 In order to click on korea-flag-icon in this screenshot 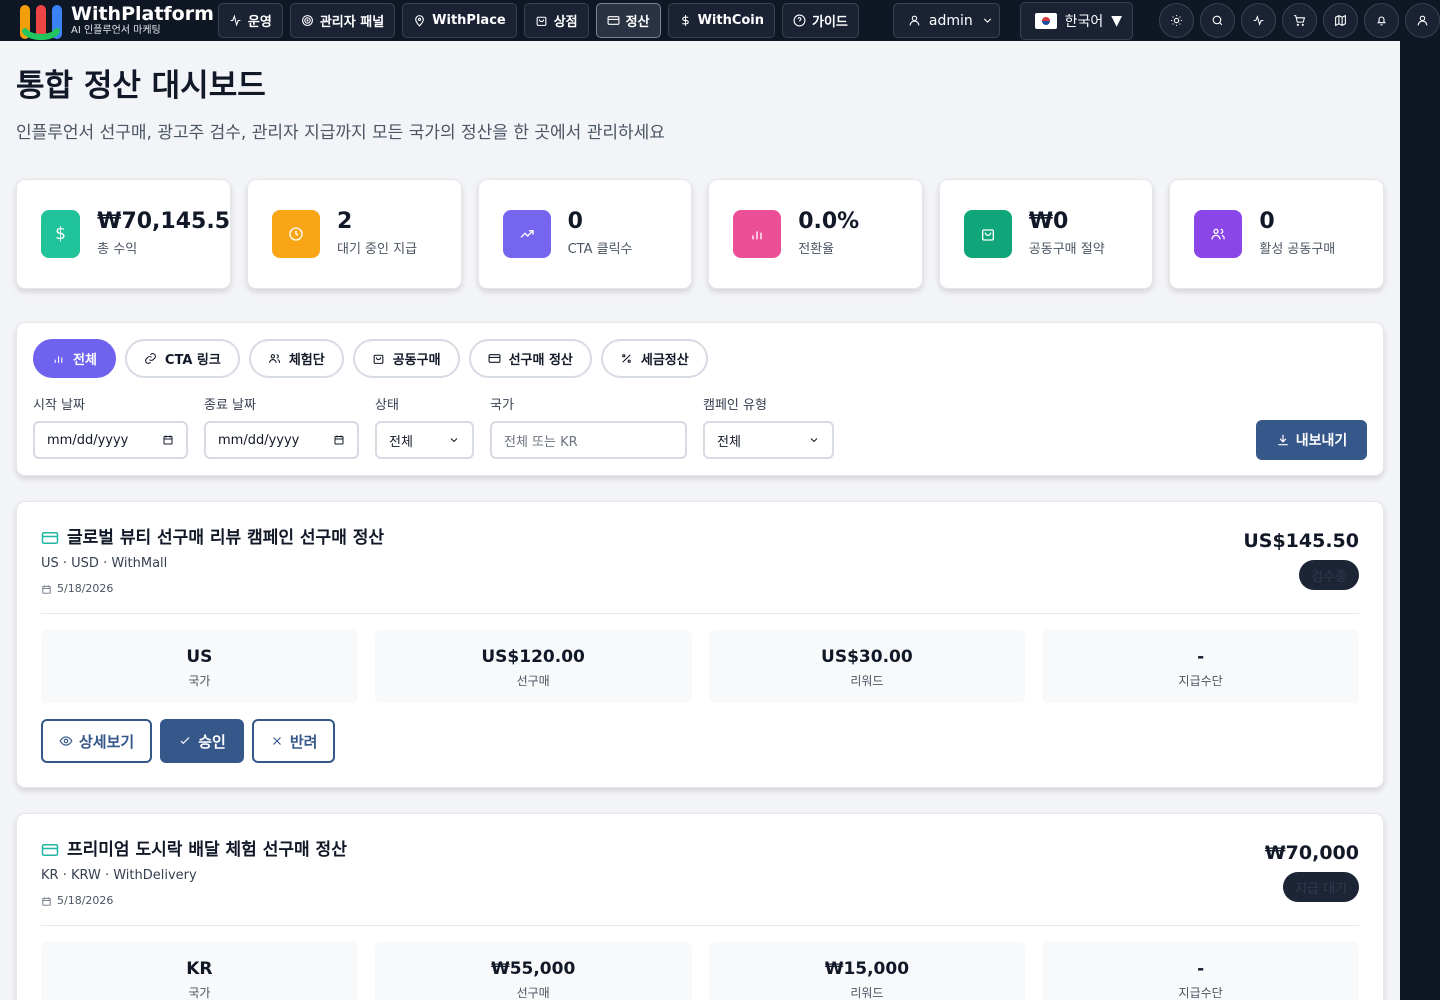, I will do `click(1045, 20)`.